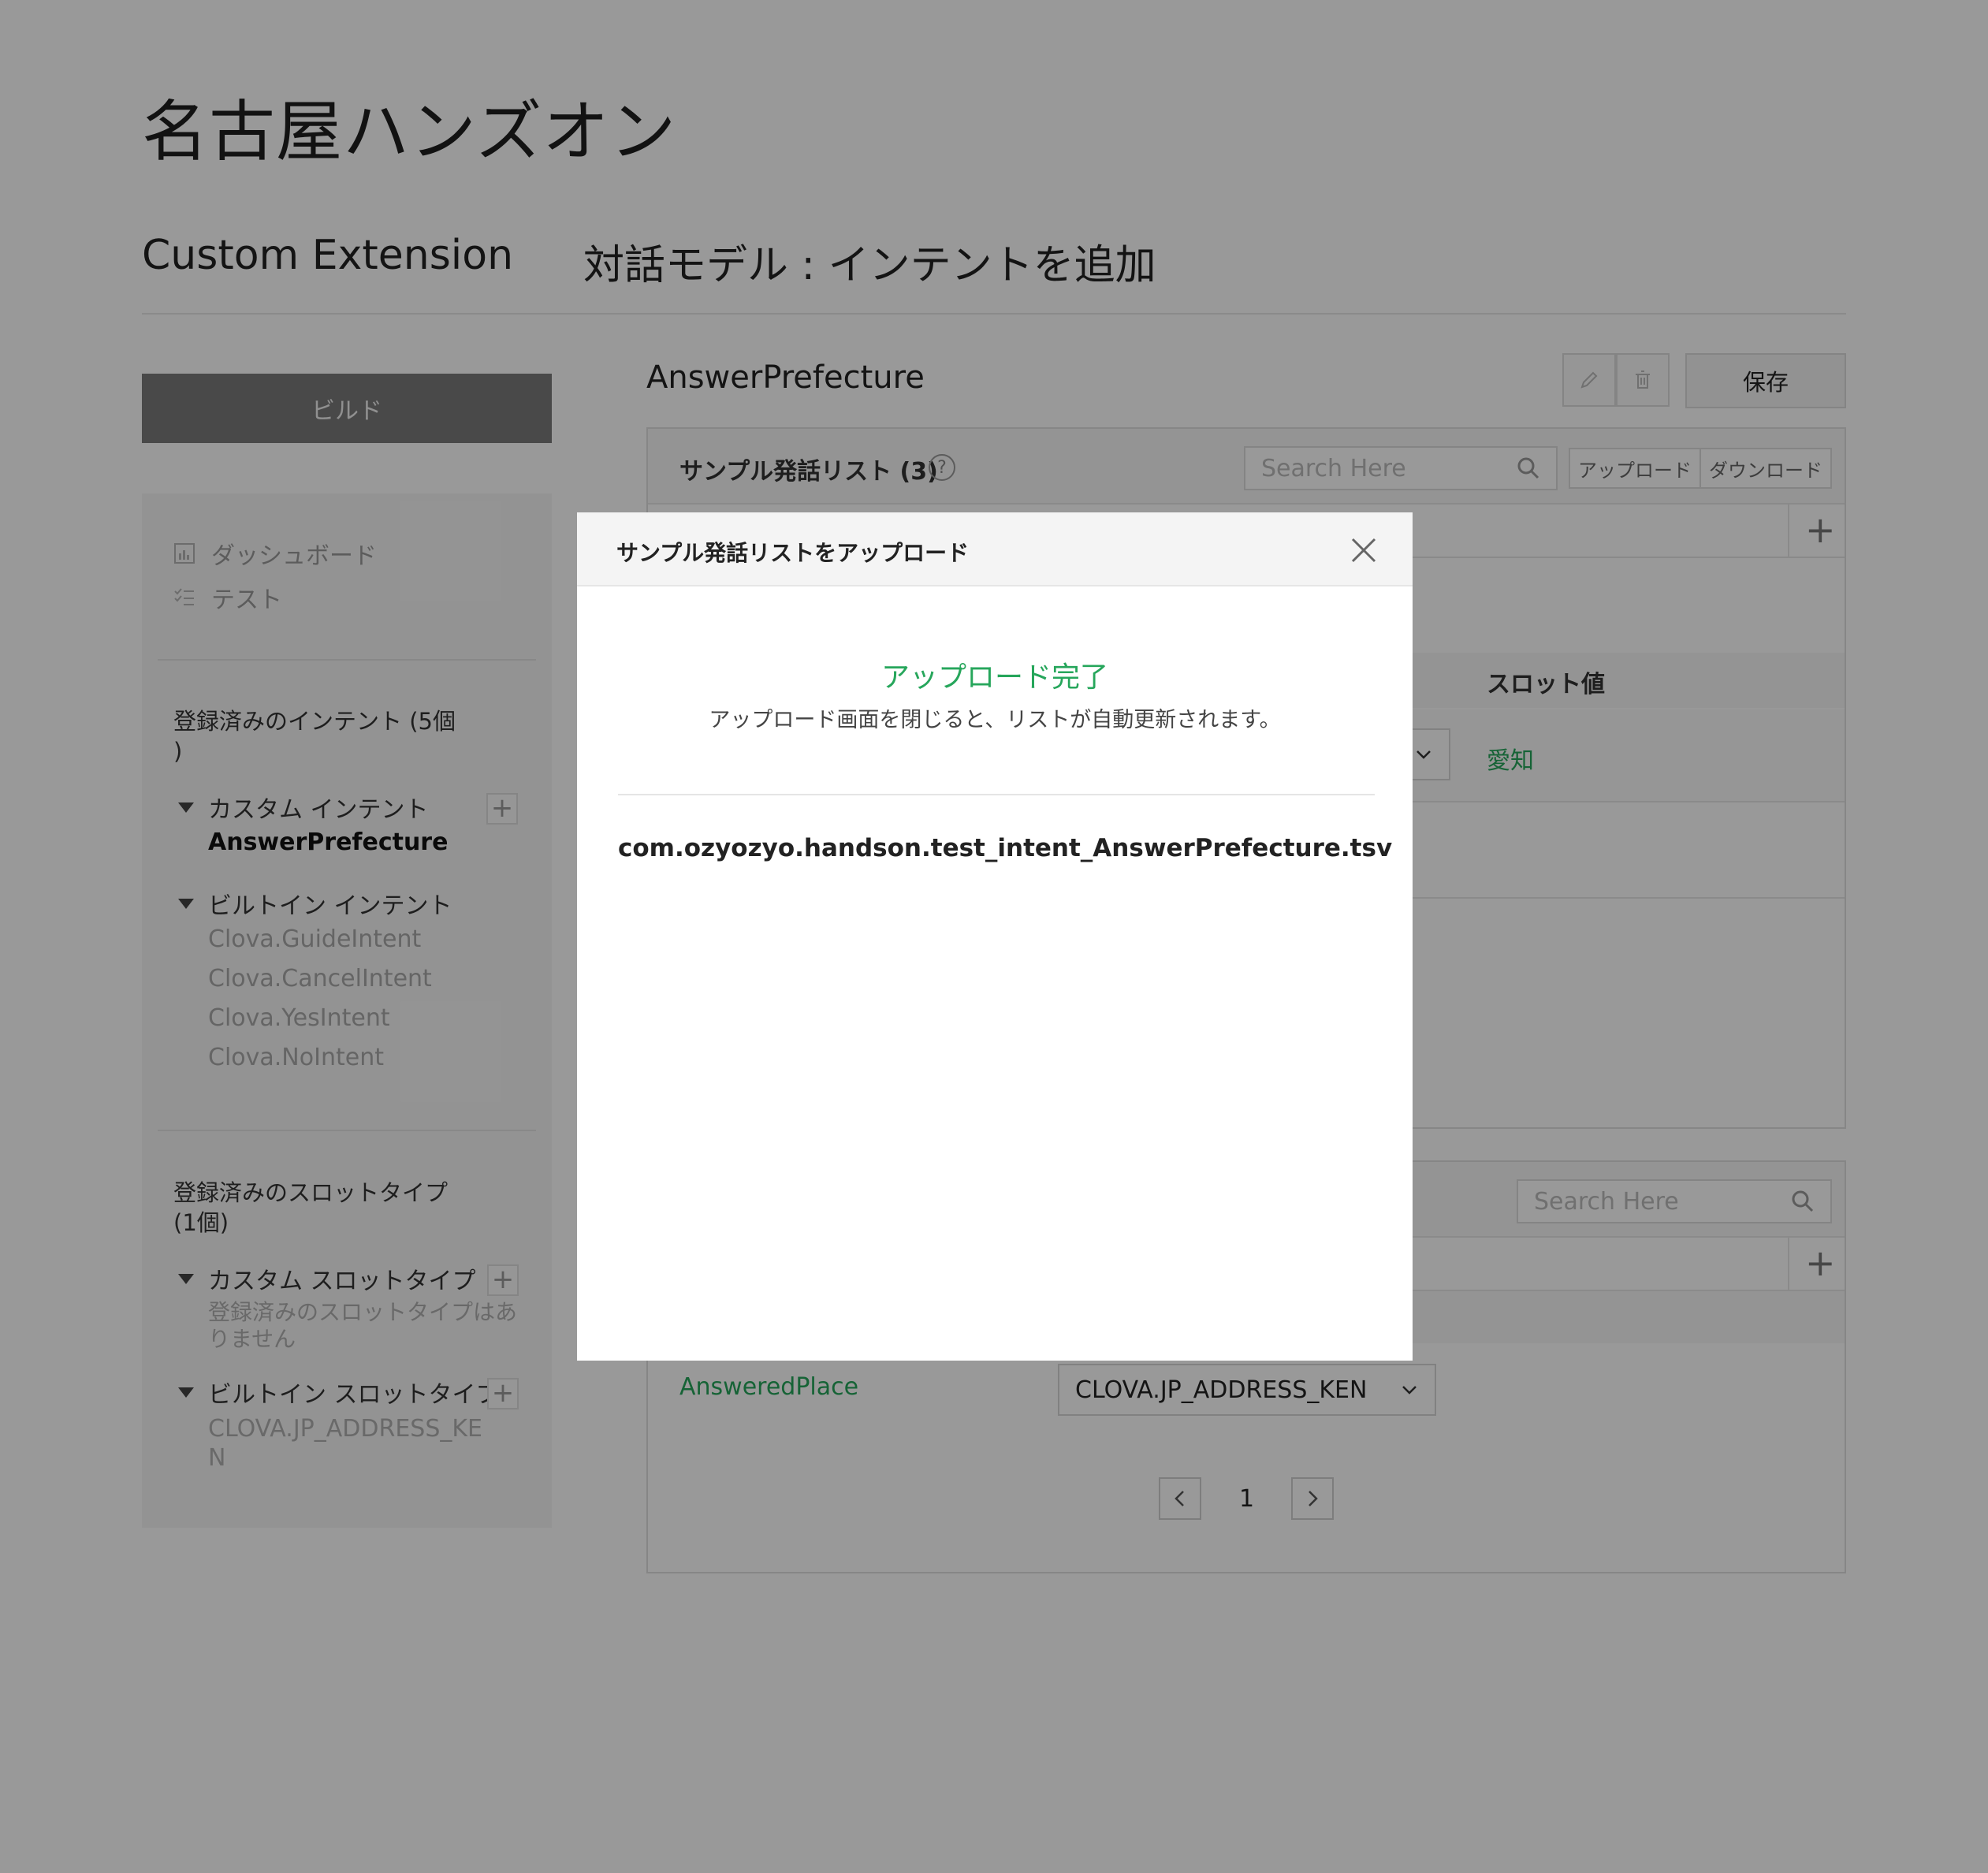  I want to click on modal-title: サンプル発話リストをアップロード, so click(793, 553).